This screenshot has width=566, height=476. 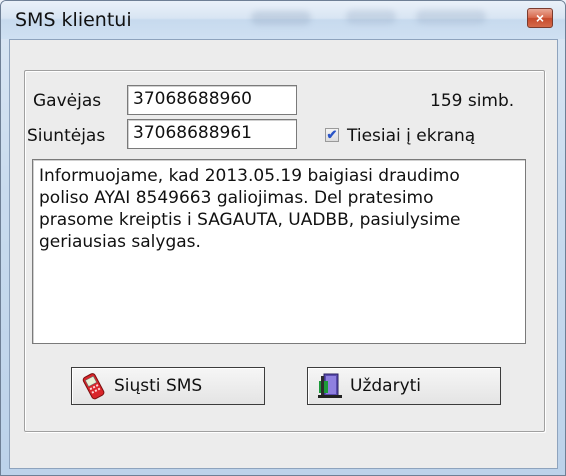 I want to click on close-dialog-label: Uždaryti, so click(x=386, y=386).